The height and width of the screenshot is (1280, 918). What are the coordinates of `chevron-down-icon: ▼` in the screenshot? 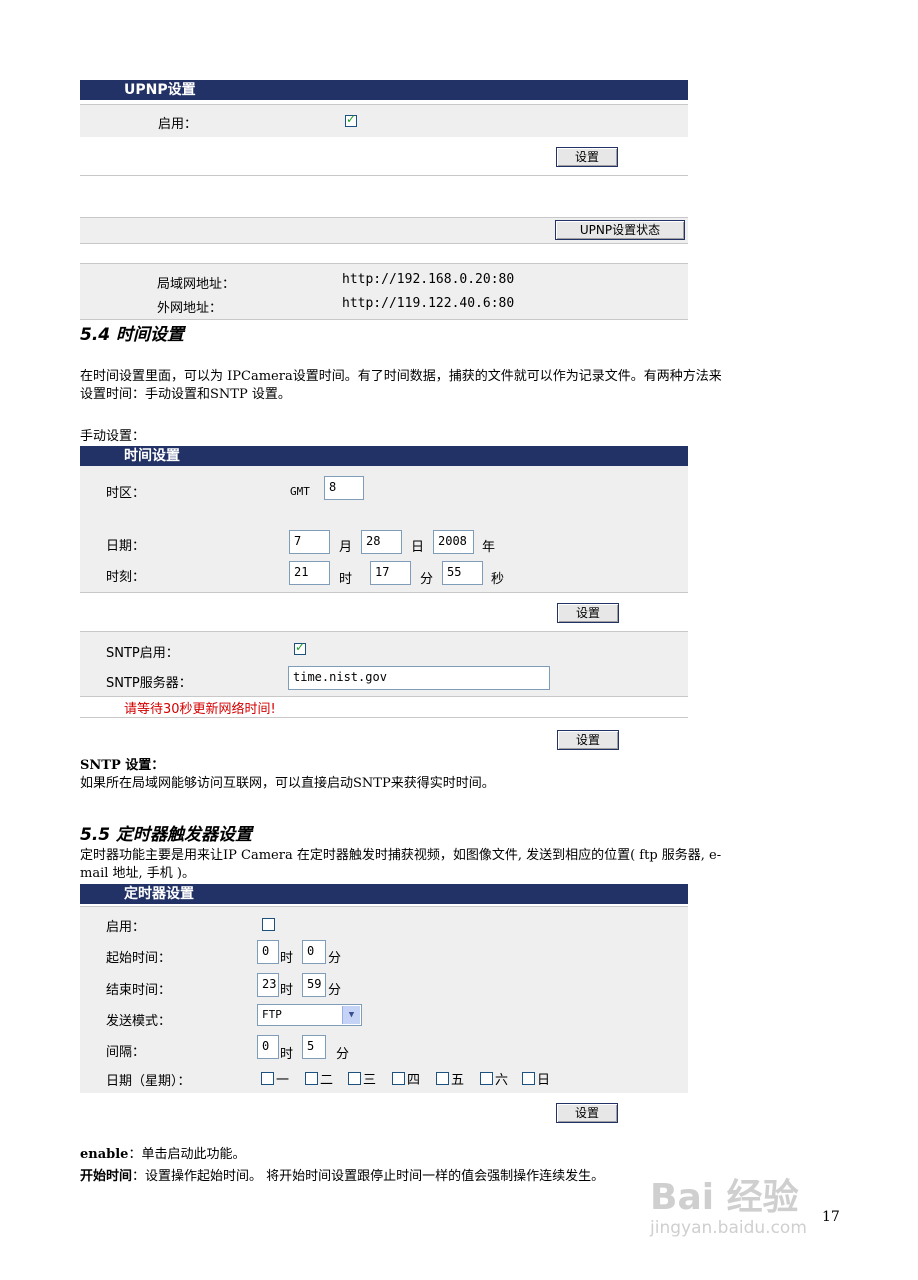 It's located at (351, 1015).